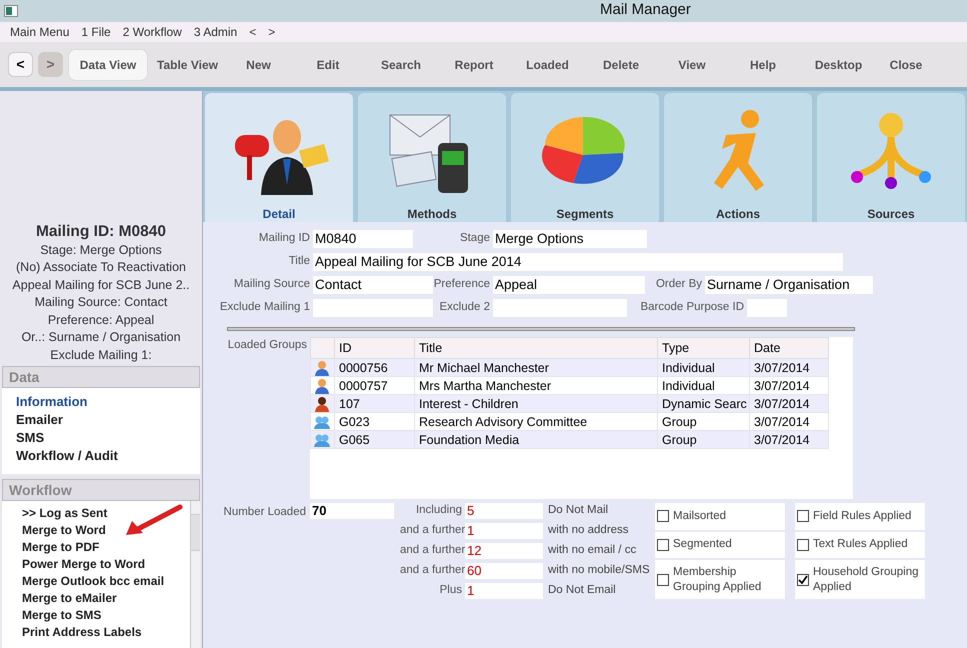  I want to click on tab: Sources, so click(891, 157).